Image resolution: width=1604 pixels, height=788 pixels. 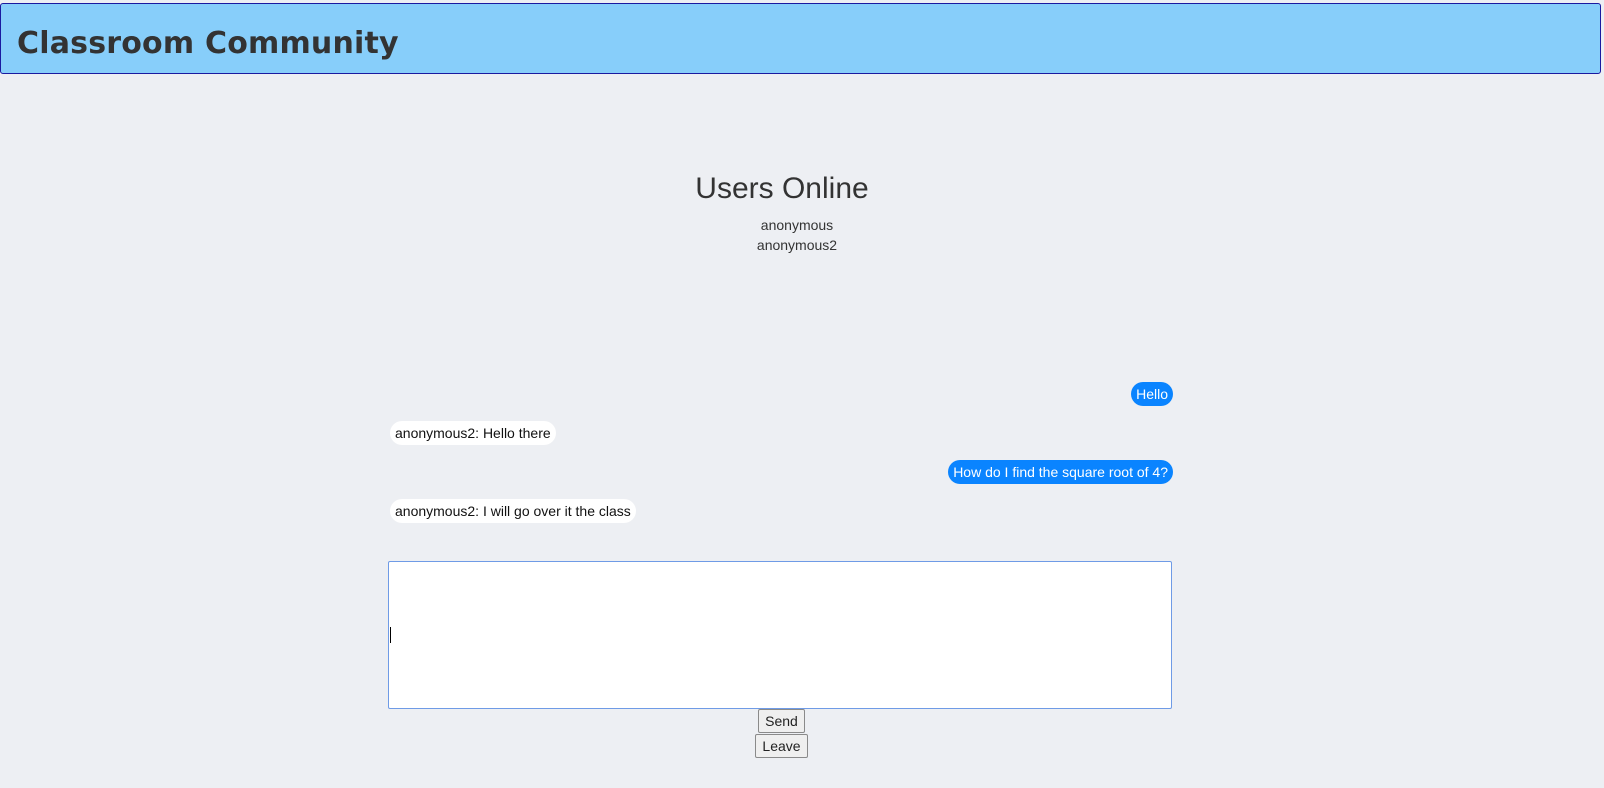 I want to click on message-input, so click(x=780, y=635).